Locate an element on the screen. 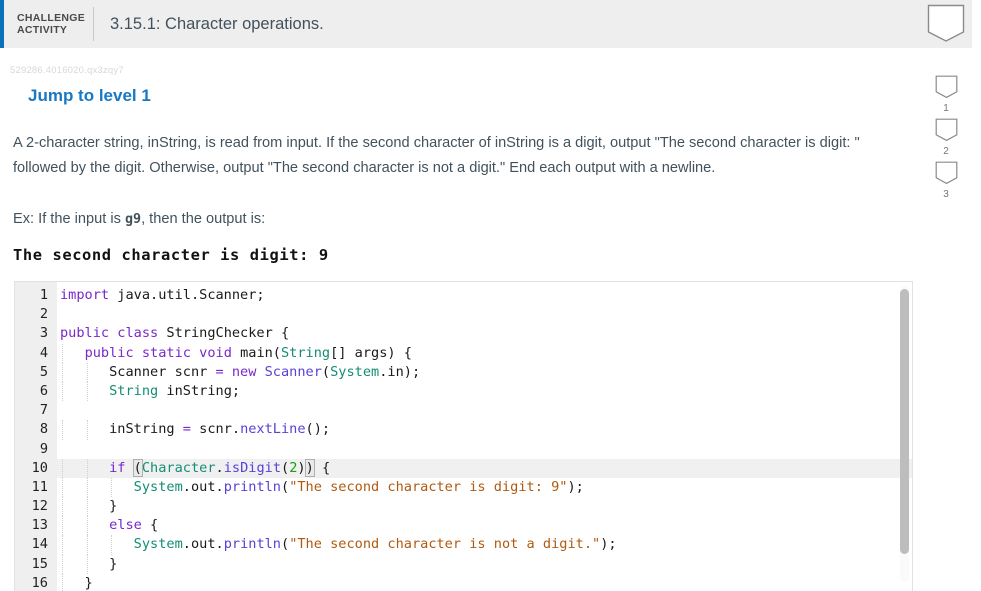 The height and width of the screenshot is (591, 981). line-number: 10 is located at coordinates (39, 467).